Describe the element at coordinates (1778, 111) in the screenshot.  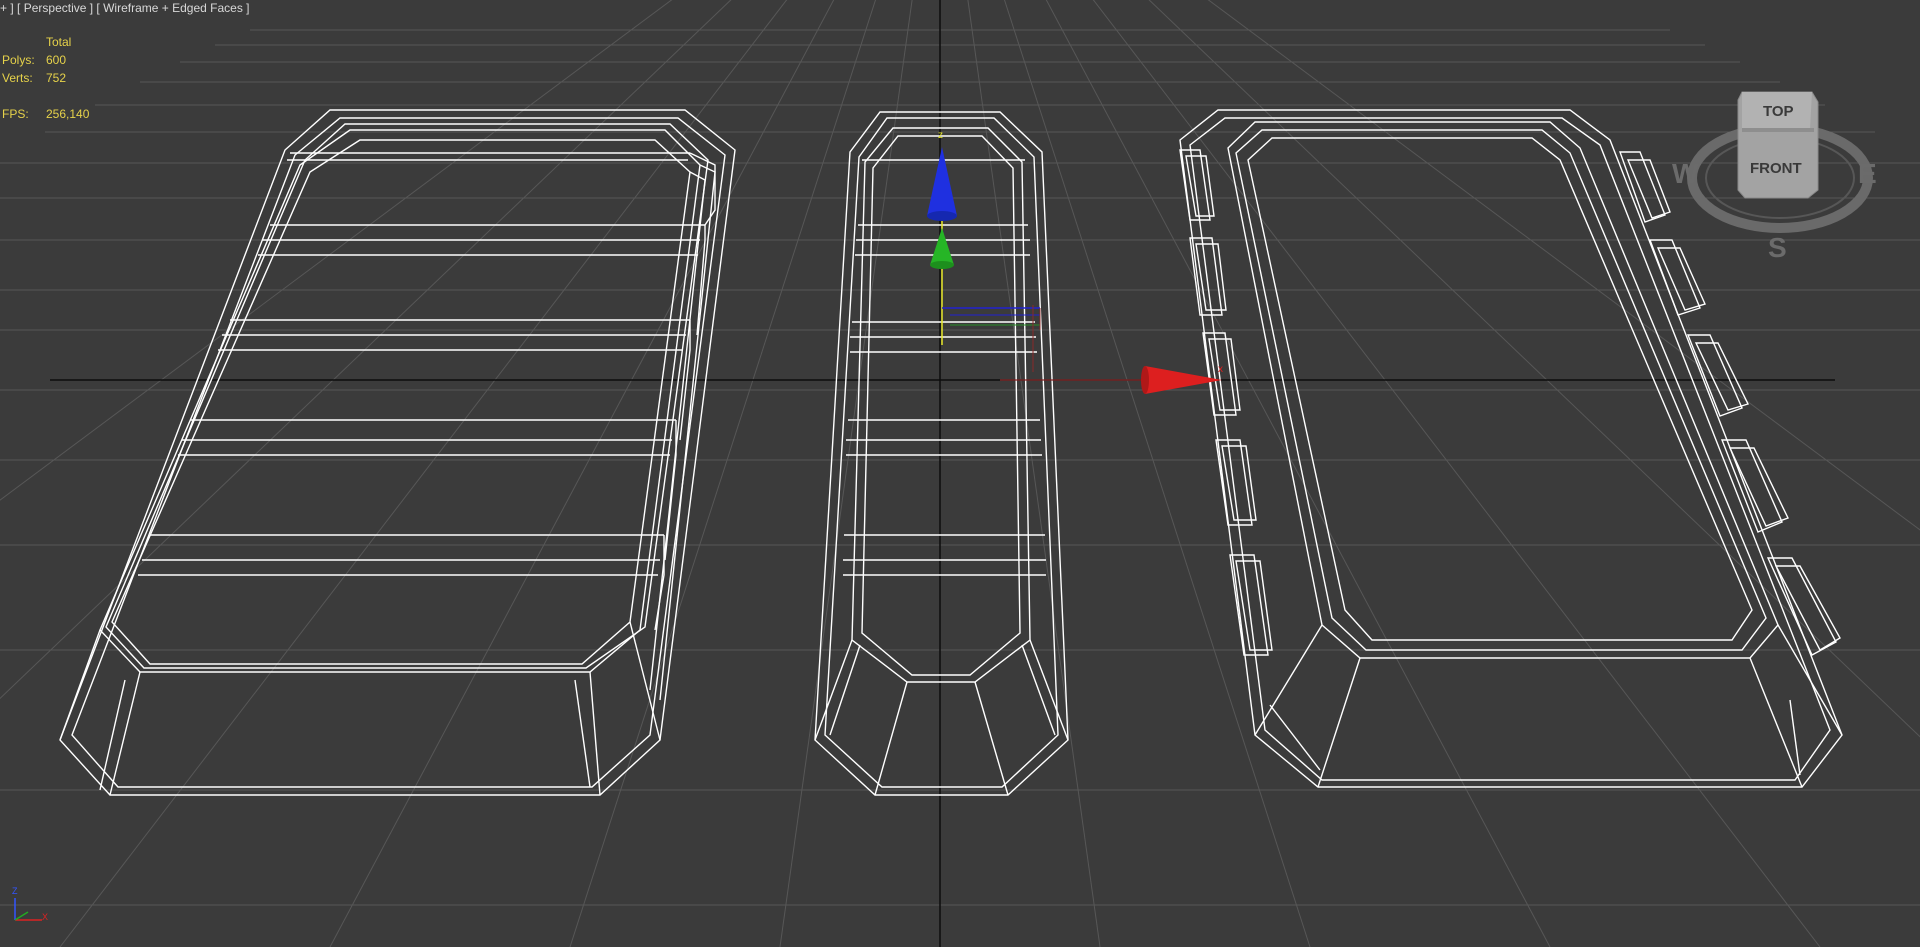
I see `viewcube-top-face: TOP` at that location.